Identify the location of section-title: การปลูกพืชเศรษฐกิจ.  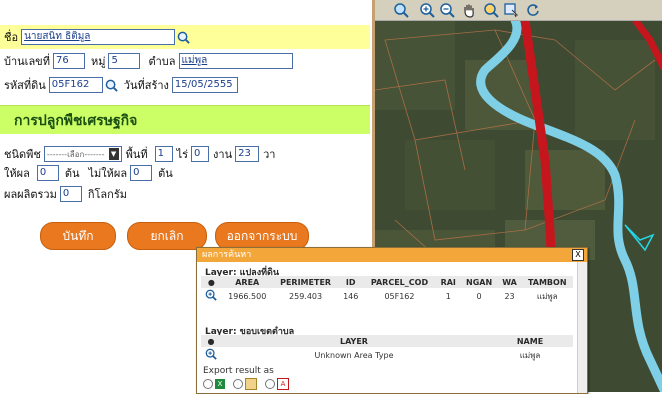
(76, 121).